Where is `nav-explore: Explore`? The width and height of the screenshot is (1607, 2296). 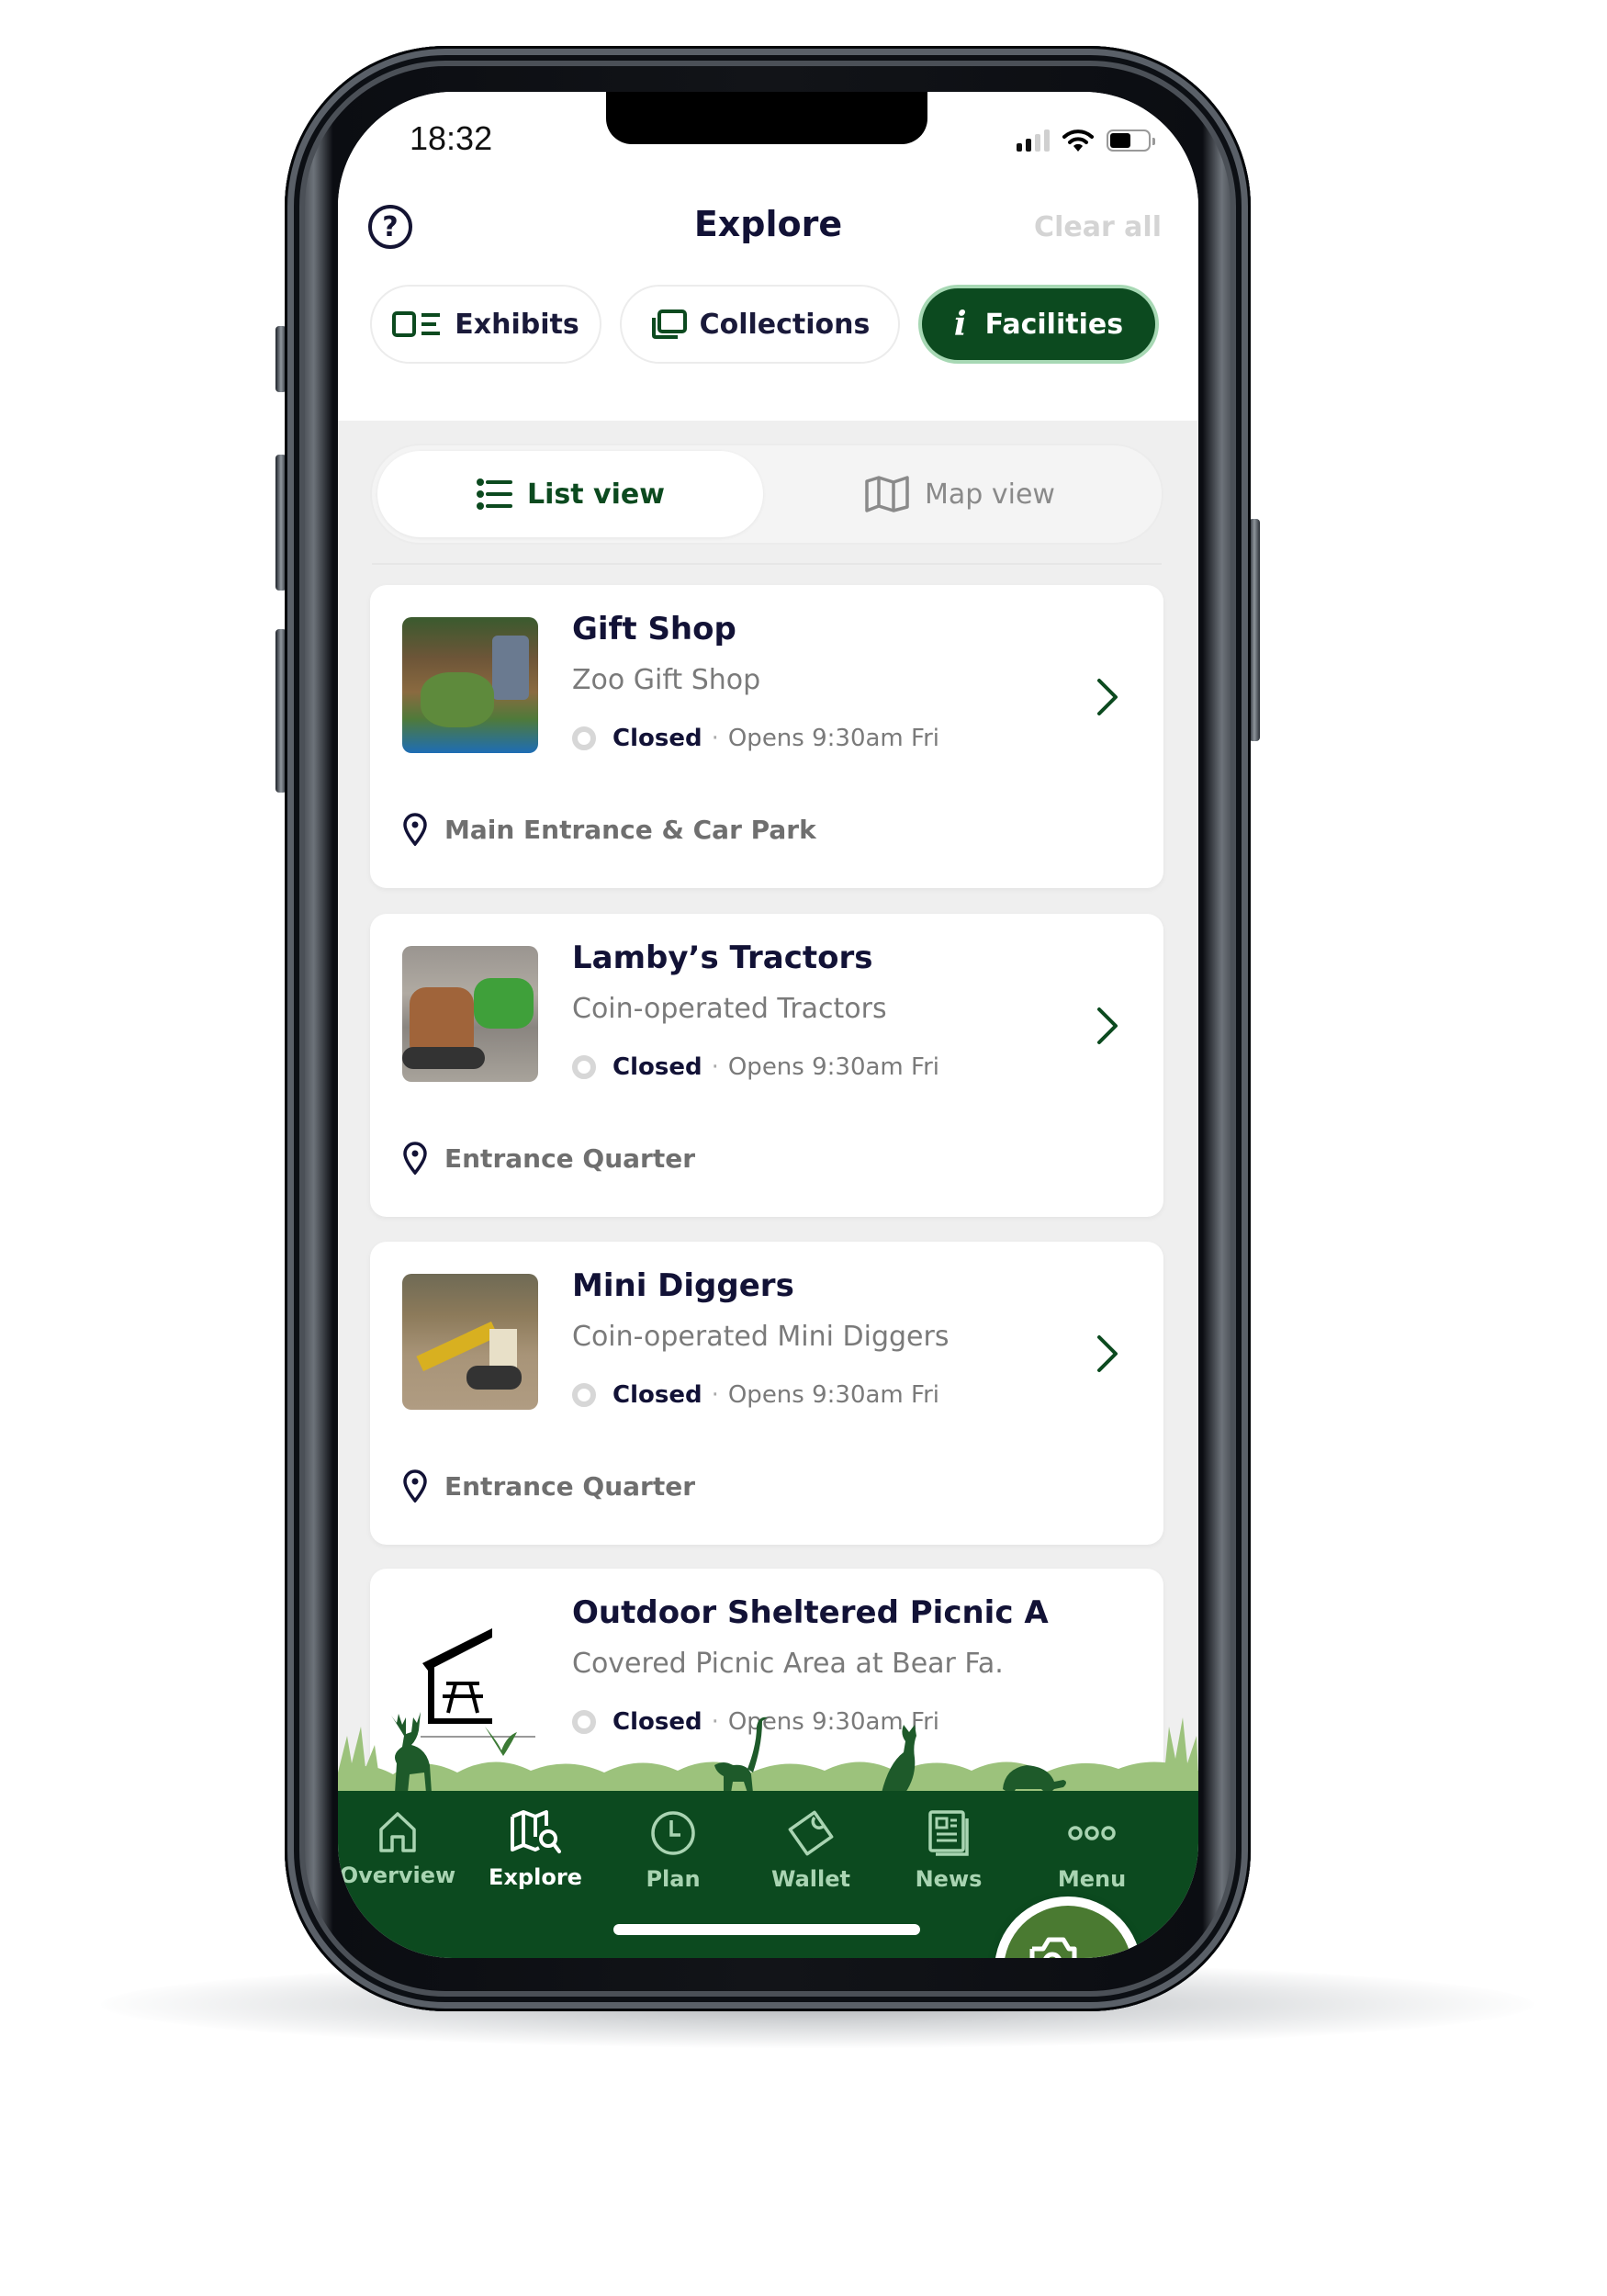 nav-explore: Explore is located at coordinates (535, 1849).